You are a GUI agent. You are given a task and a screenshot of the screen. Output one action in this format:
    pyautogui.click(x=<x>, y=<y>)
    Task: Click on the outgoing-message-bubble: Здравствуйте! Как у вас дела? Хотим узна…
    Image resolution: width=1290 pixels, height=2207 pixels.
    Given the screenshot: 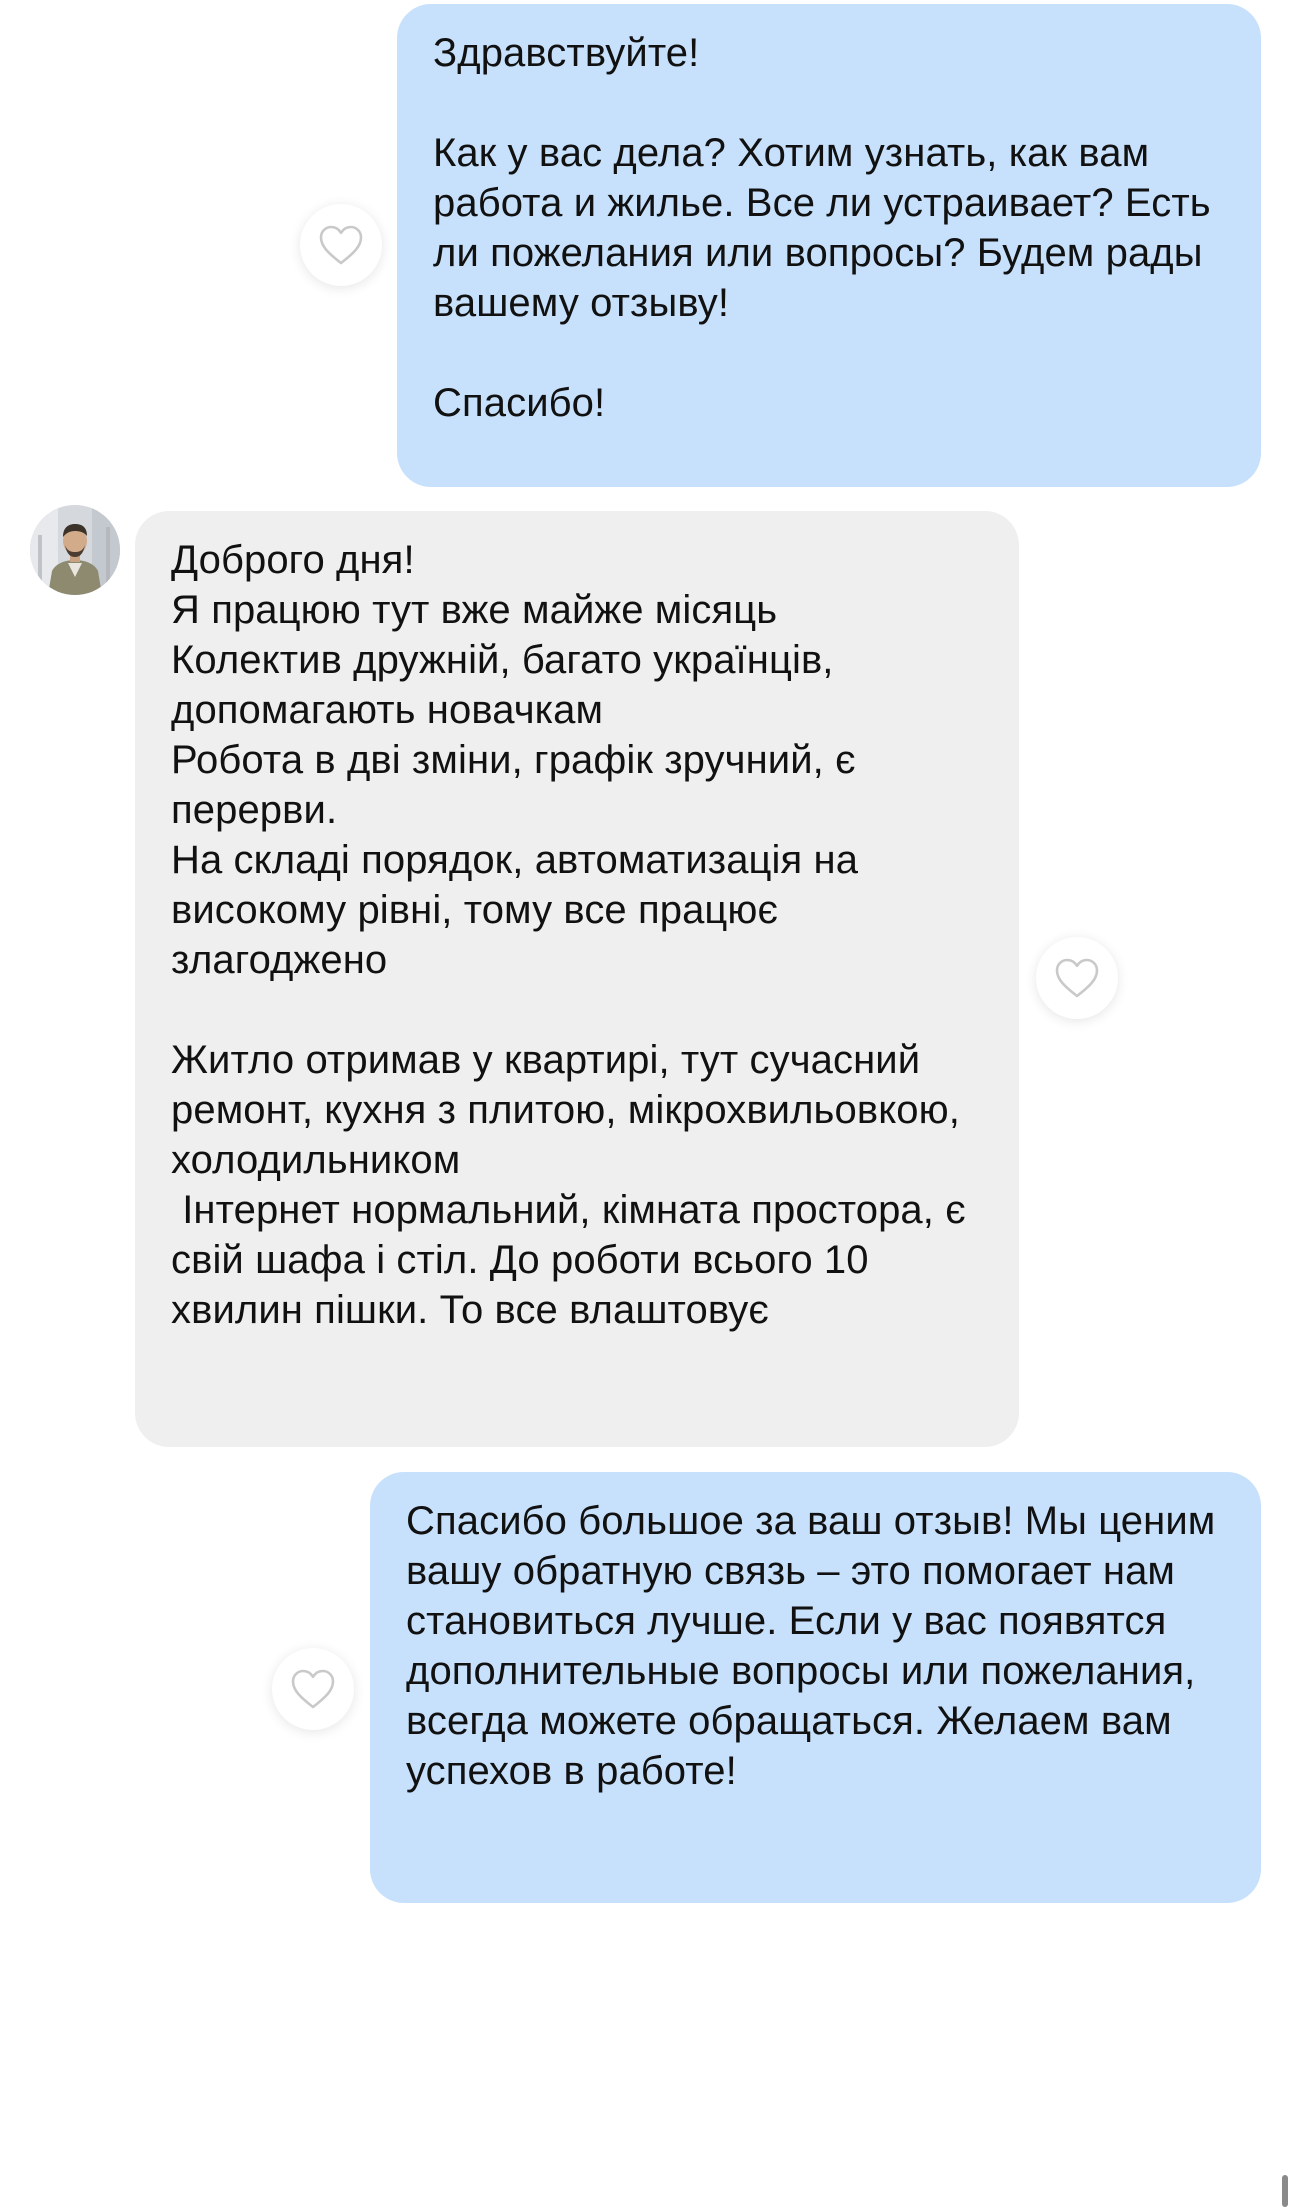 What is the action you would take?
    pyautogui.click(x=829, y=245)
    